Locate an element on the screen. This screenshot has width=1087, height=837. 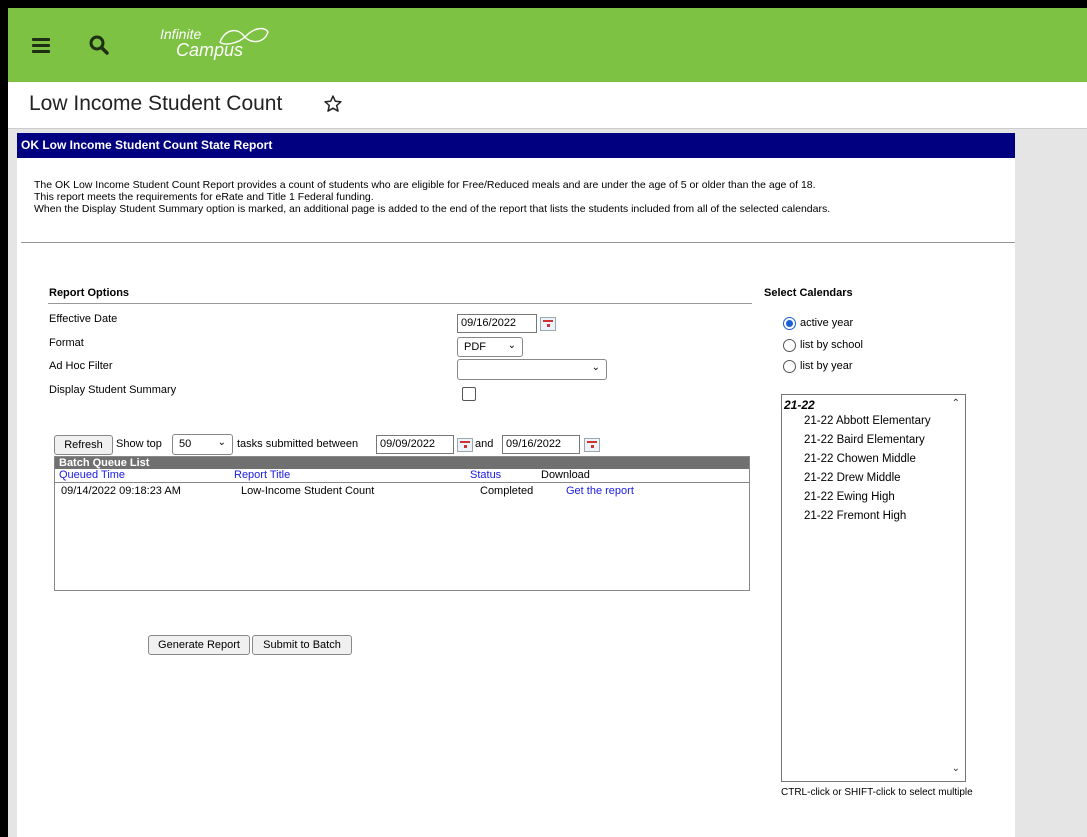
list-item: 21-22 Abbott Elementary is located at coordinates (867, 421).